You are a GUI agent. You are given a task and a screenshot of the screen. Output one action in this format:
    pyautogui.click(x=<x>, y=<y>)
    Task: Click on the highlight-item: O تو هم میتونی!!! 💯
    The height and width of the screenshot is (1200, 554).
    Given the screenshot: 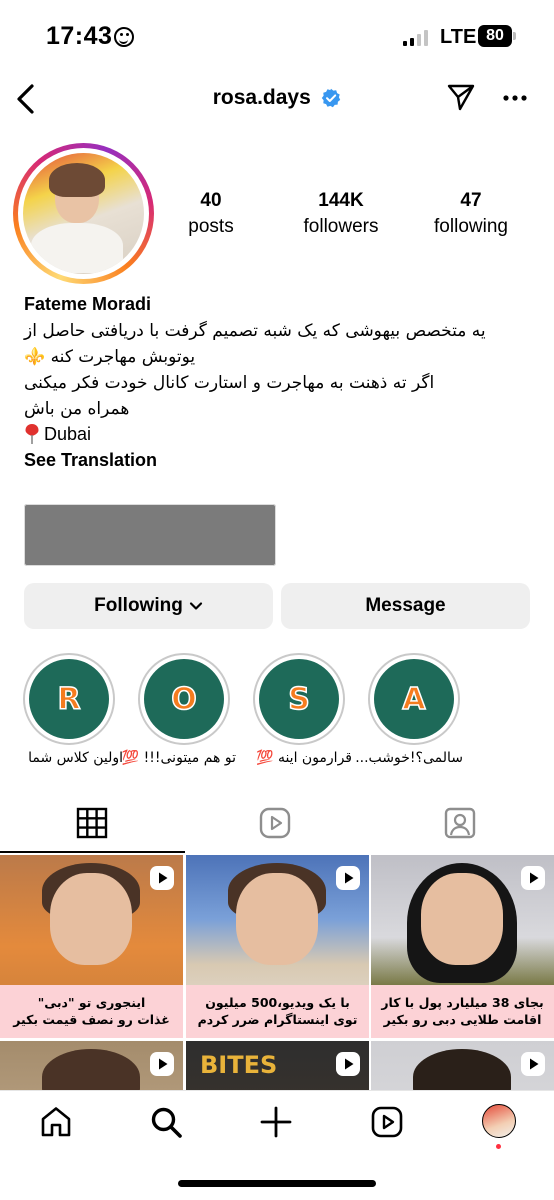 What is the action you would take?
    pyautogui.click(x=179, y=709)
    